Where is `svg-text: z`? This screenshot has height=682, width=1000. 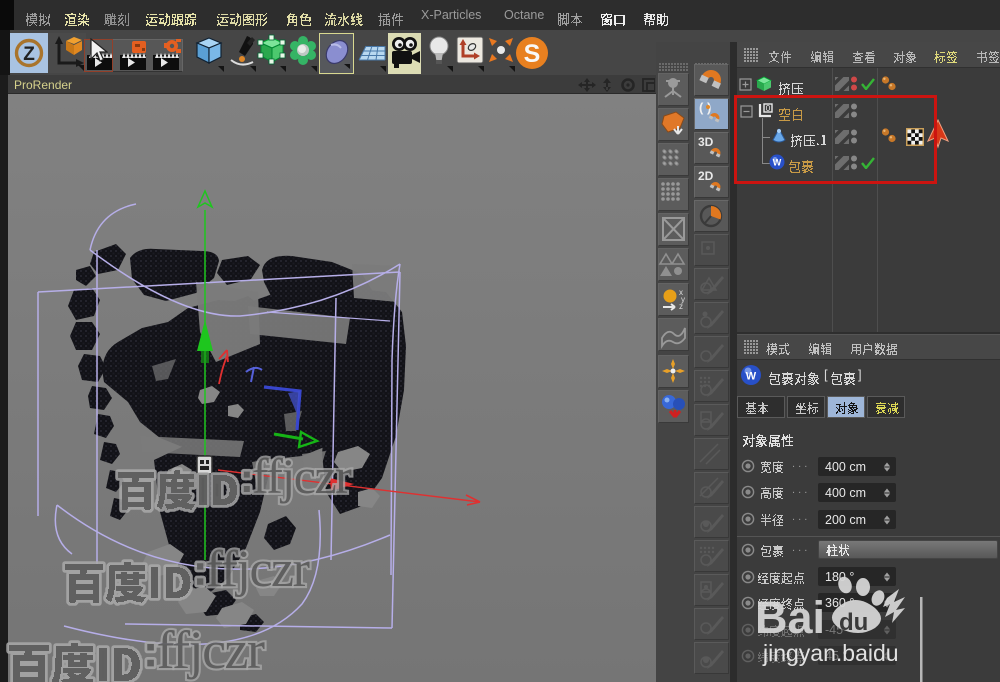 svg-text: z is located at coordinates (681, 306).